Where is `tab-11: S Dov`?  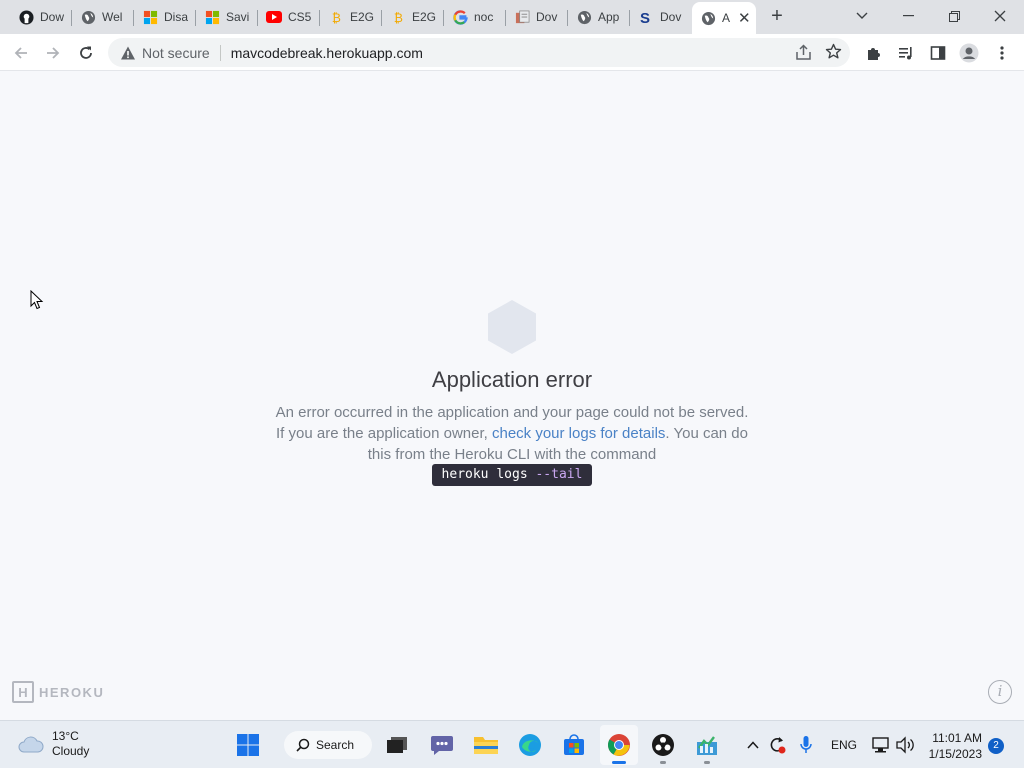
tab-11: S Dov is located at coordinates (661, 17).